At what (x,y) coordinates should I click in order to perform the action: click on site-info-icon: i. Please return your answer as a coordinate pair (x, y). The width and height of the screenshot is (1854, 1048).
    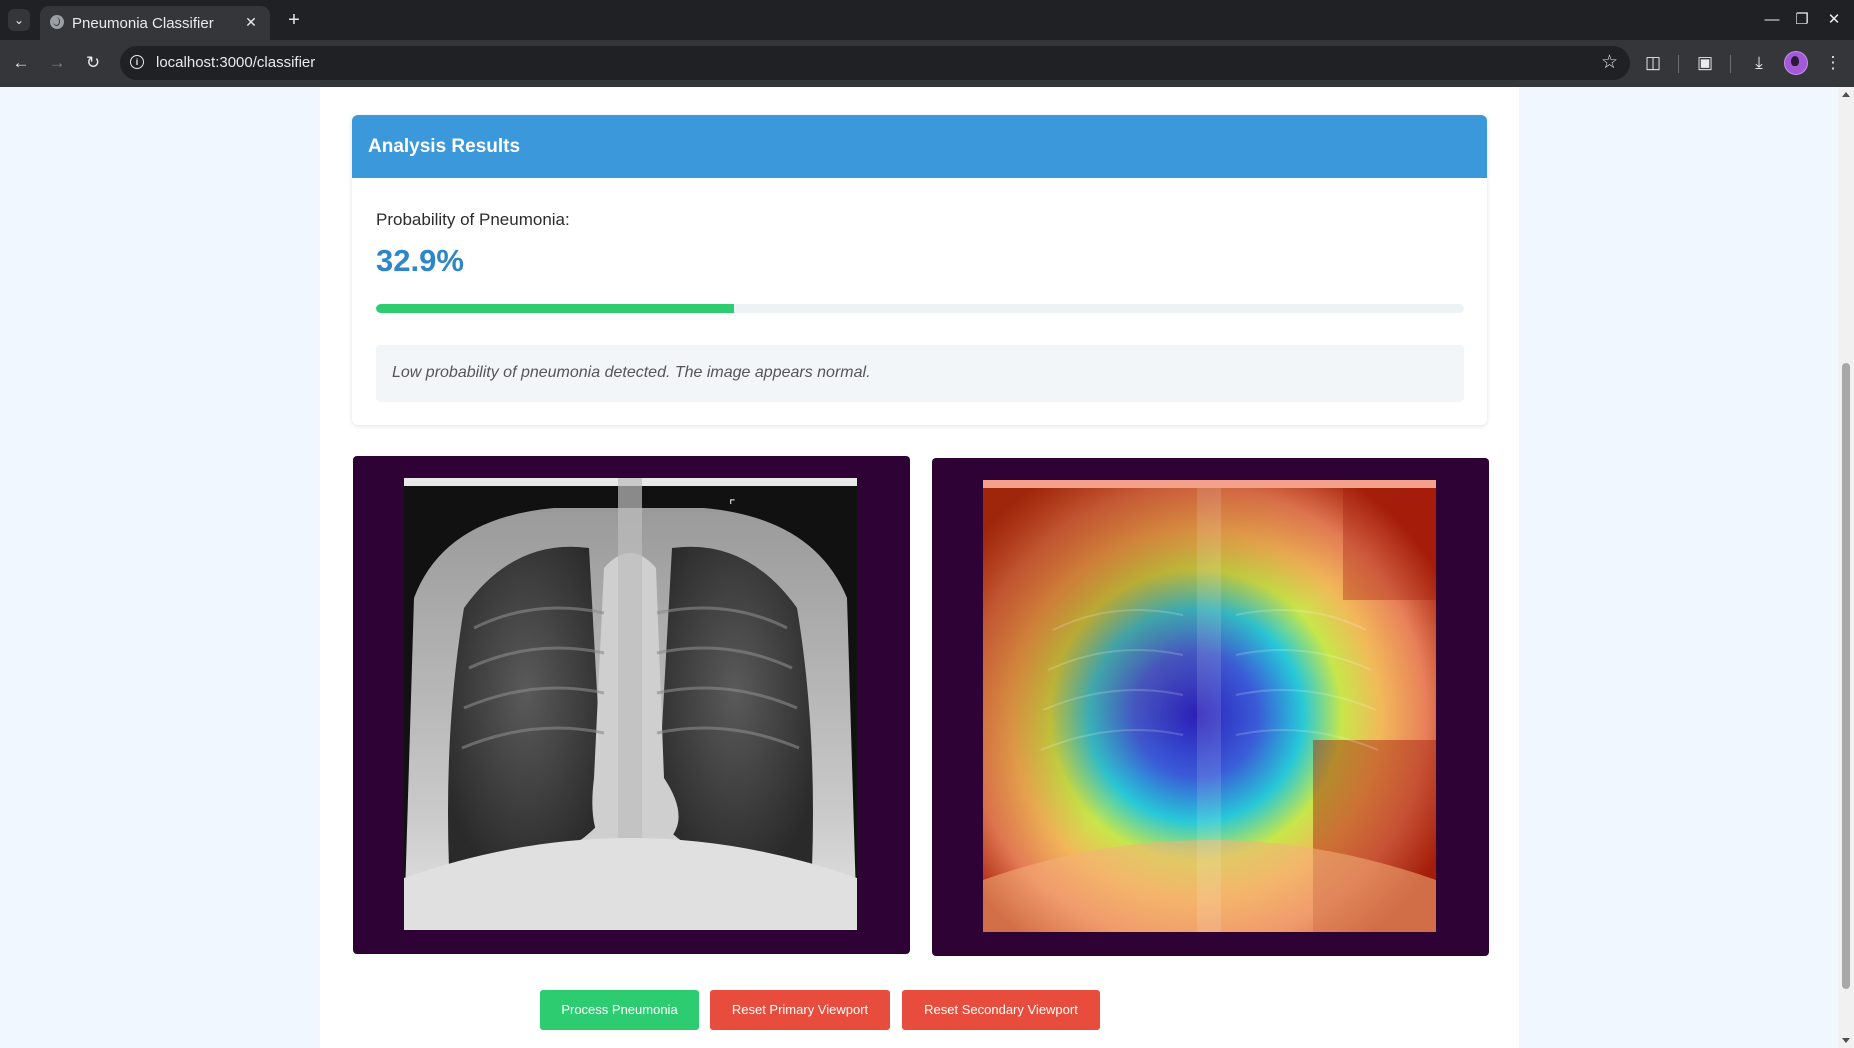
    Looking at the image, I should click on (137, 62).